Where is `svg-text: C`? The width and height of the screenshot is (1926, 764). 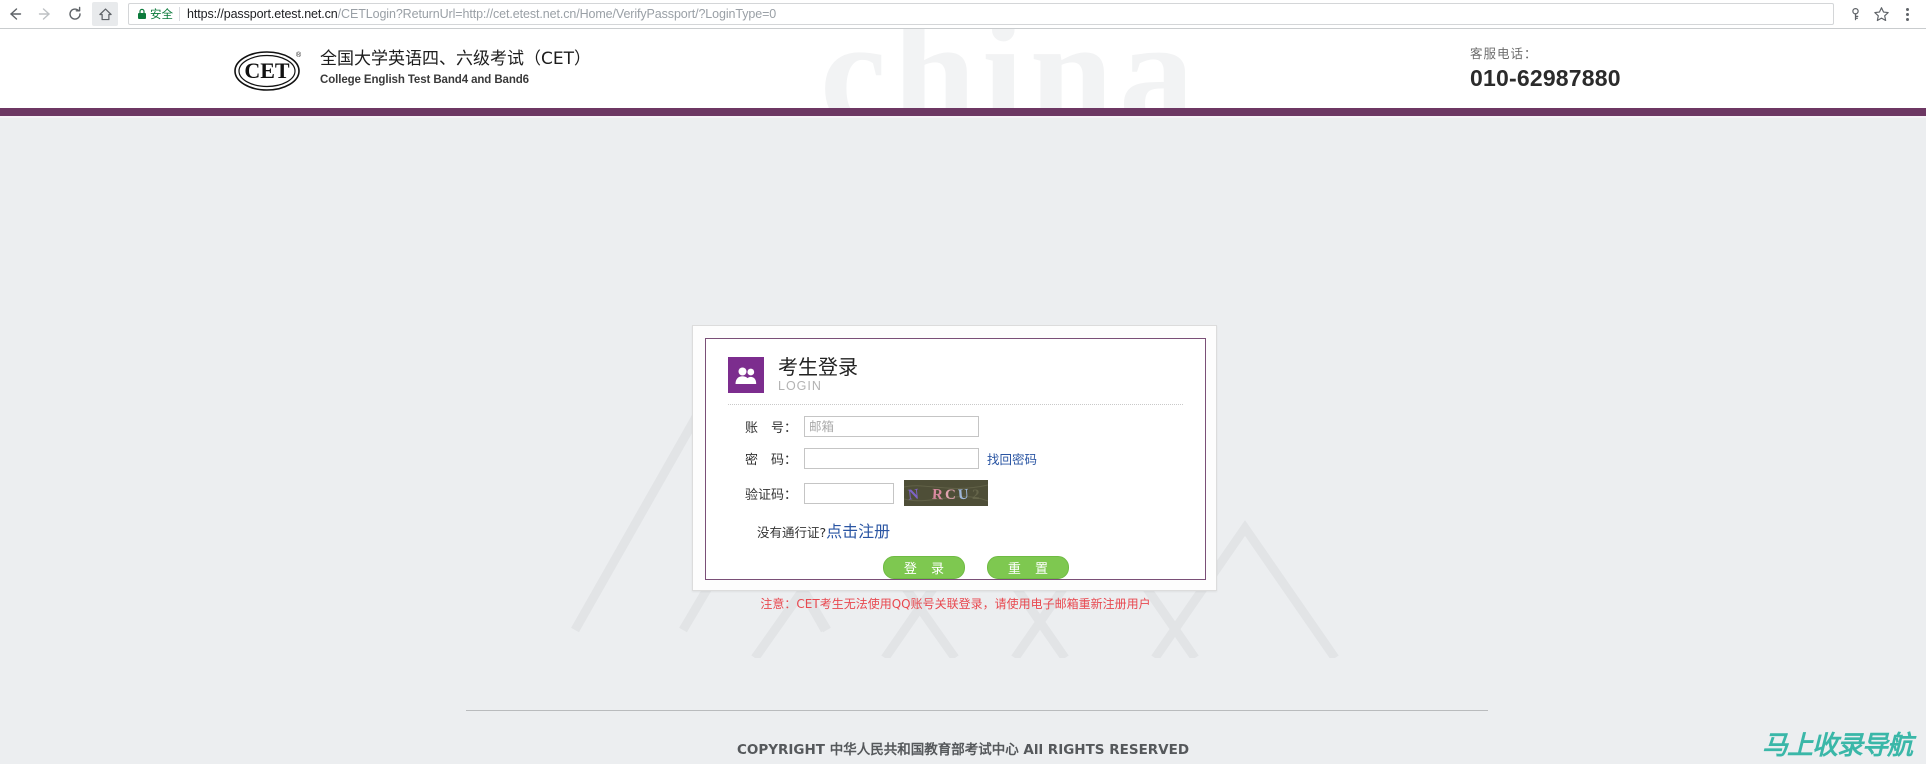
svg-text: C is located at coordinates (950, 495).